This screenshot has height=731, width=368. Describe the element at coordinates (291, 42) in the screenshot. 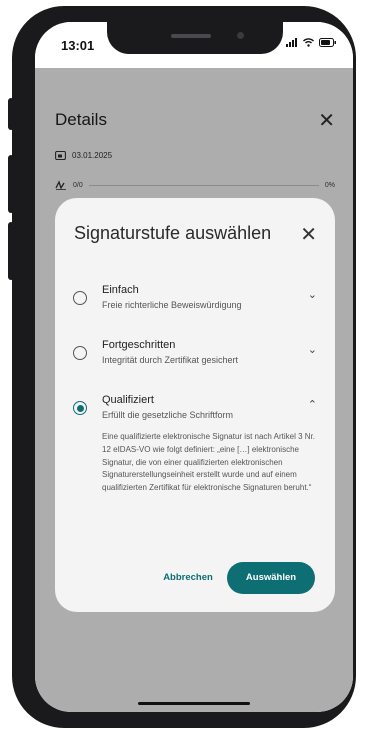

I see `signal-icon` at that location.